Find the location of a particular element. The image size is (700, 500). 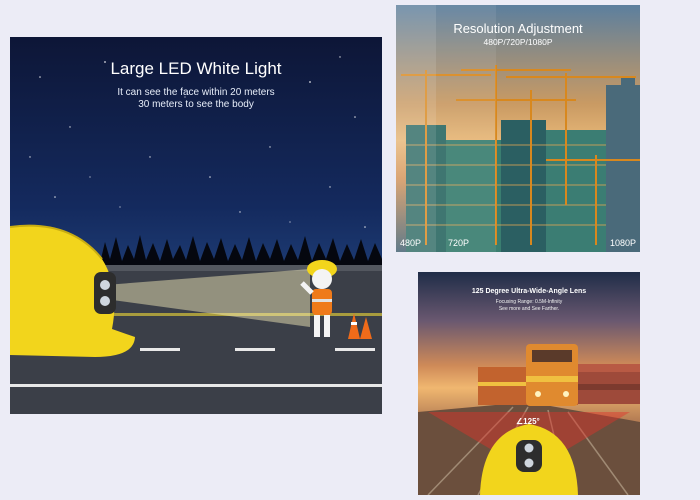

resolution-panel-title: Resolution Adjustment is located at coordinates (518, 28).